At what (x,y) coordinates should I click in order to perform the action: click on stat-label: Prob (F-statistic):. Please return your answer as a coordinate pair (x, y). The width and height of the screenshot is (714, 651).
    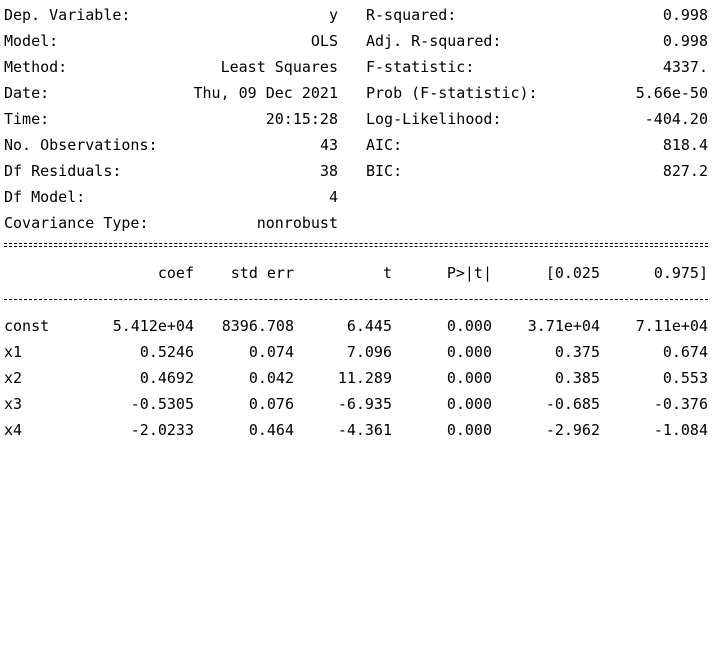
    Looking at the image, I should click on (452, 93).